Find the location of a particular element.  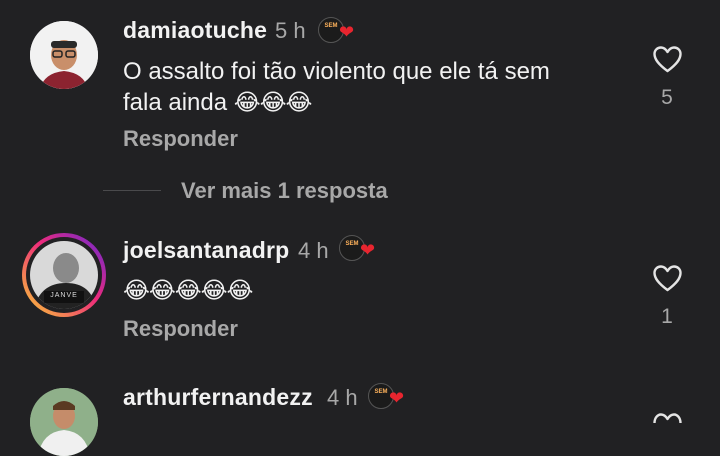

comment-text-line2-words: fala ainda is located at coordinates (175, 102).